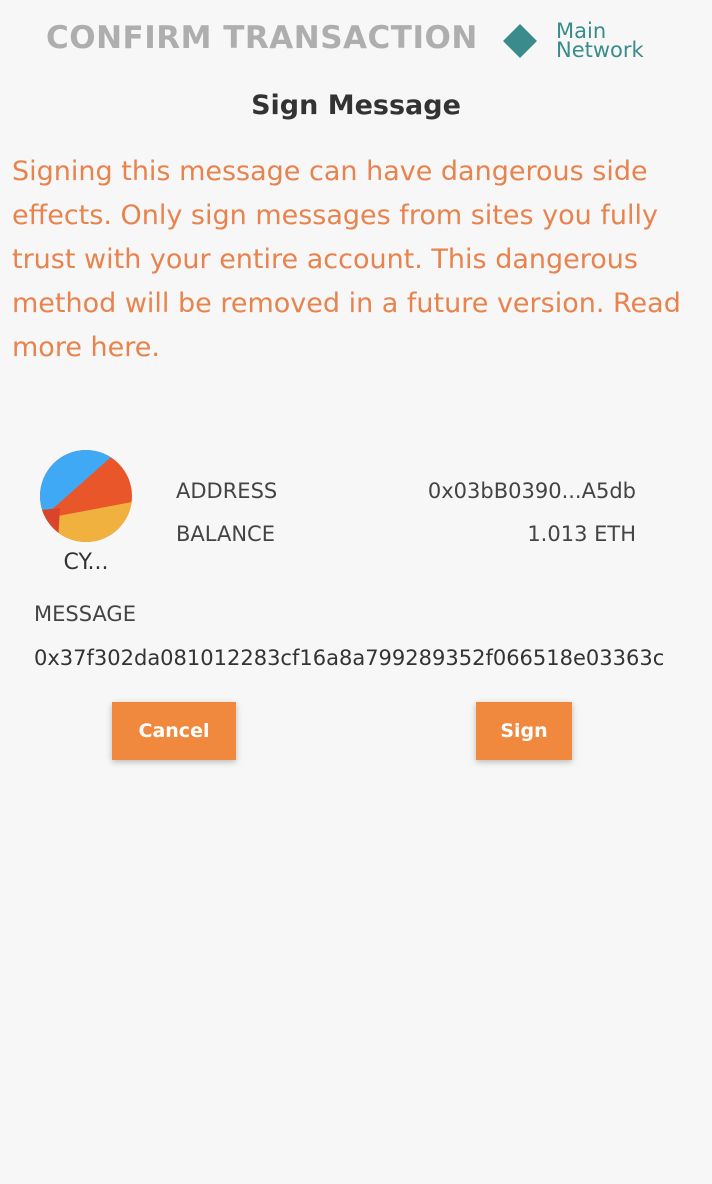 The image size is (712, 1184). I want to click on address-label: ADDRESS, so click(227, 491).